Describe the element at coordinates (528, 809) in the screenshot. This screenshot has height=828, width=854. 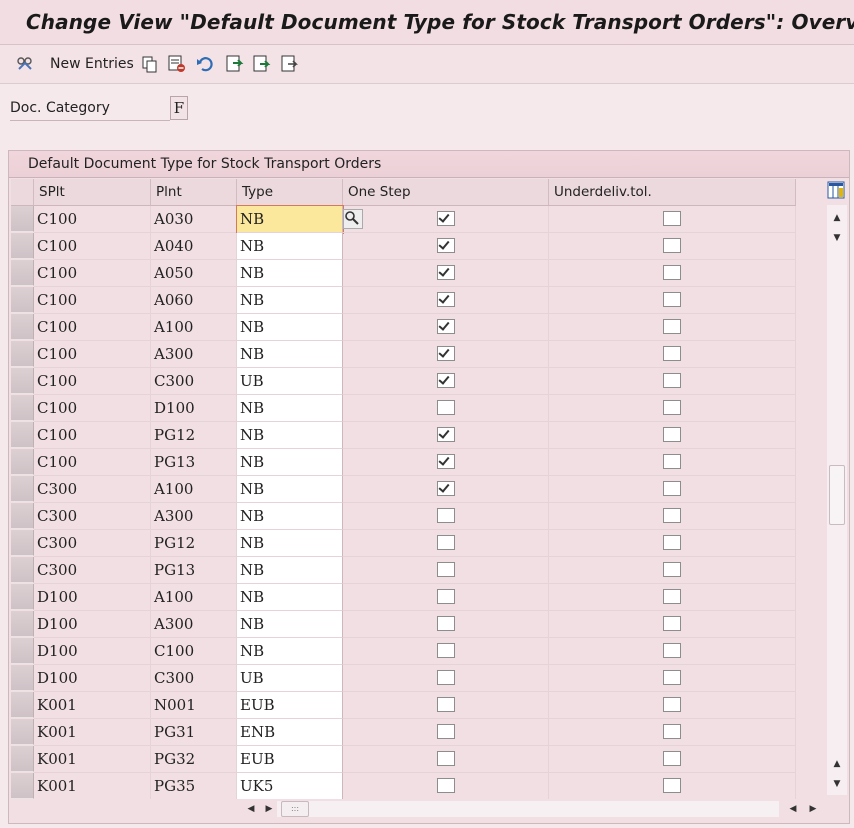
I see `horizontal-scroll-track` at that location.